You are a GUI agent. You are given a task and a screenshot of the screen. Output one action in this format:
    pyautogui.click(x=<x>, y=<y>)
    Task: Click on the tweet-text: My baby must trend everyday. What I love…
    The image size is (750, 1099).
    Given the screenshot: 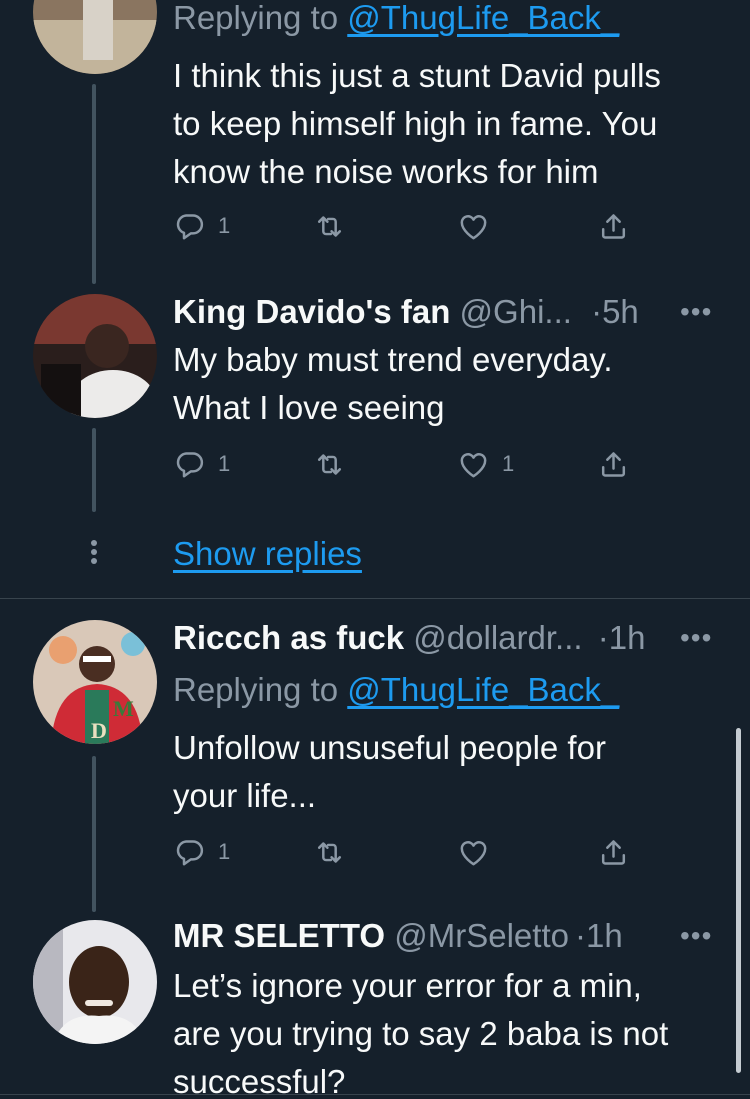 What is the action you would take?
    pyautogui.click(x=393, y=383)
    